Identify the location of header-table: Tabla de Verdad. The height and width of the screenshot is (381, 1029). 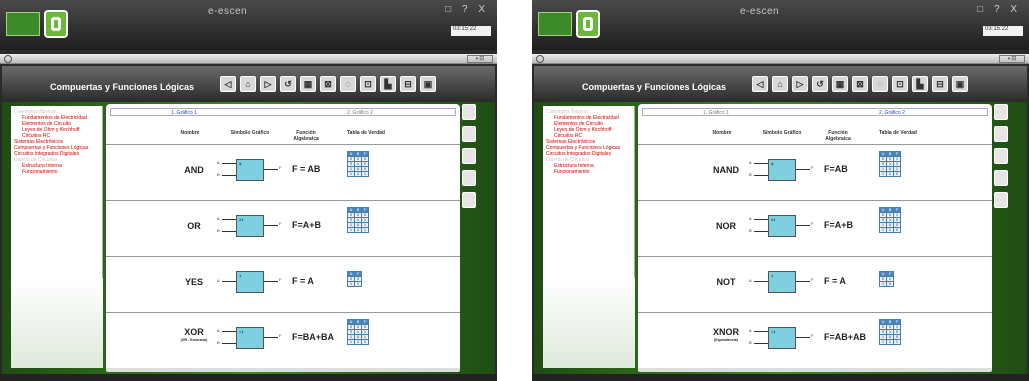
(898, 133).